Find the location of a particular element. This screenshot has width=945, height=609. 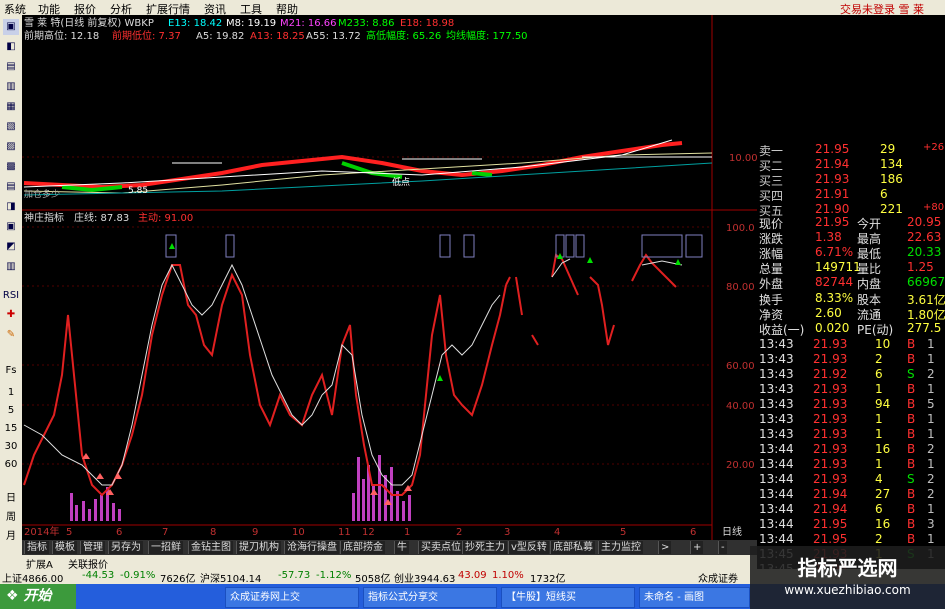

task-item: 未命名 - 画图 is located at coordinates (694, 597).